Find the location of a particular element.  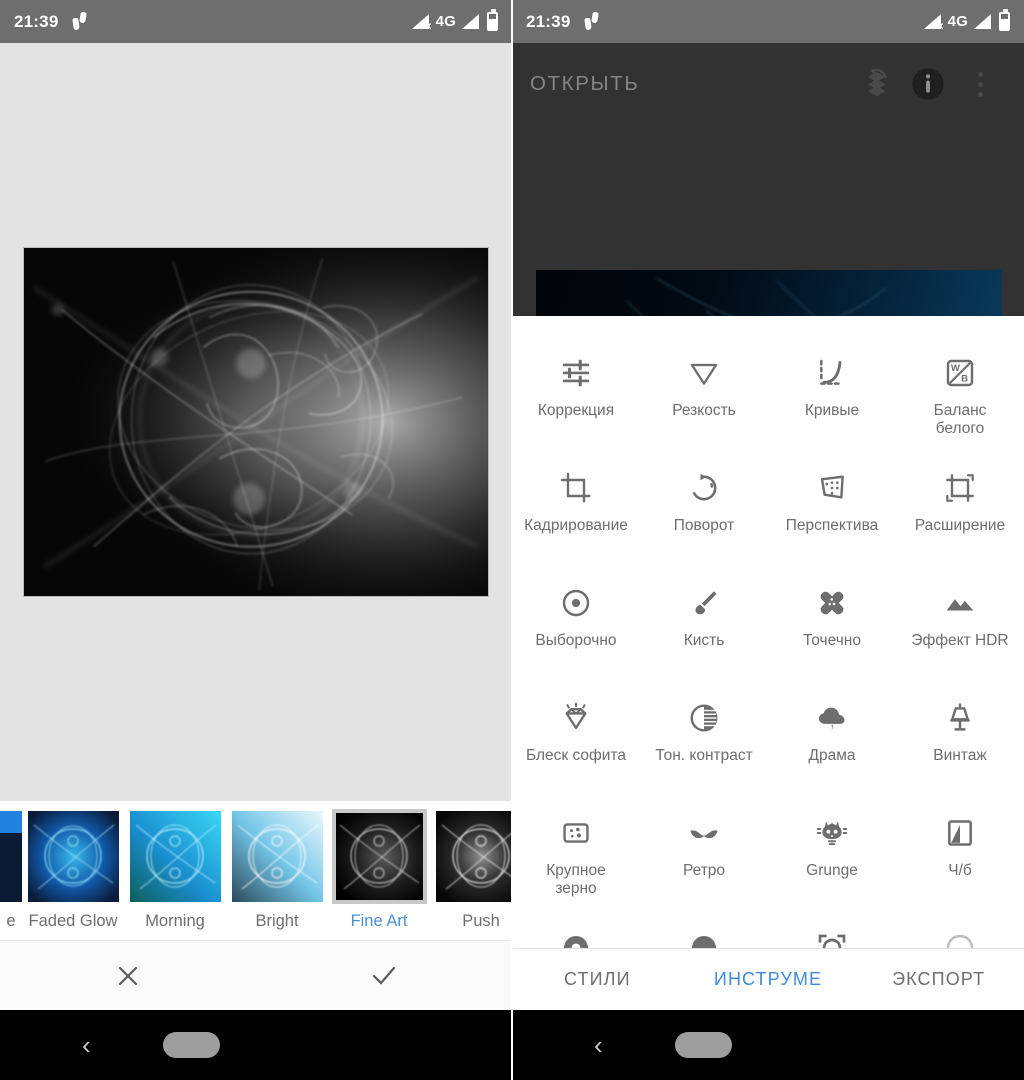

tool-label: Резкость is located at coordinates (704, 410).